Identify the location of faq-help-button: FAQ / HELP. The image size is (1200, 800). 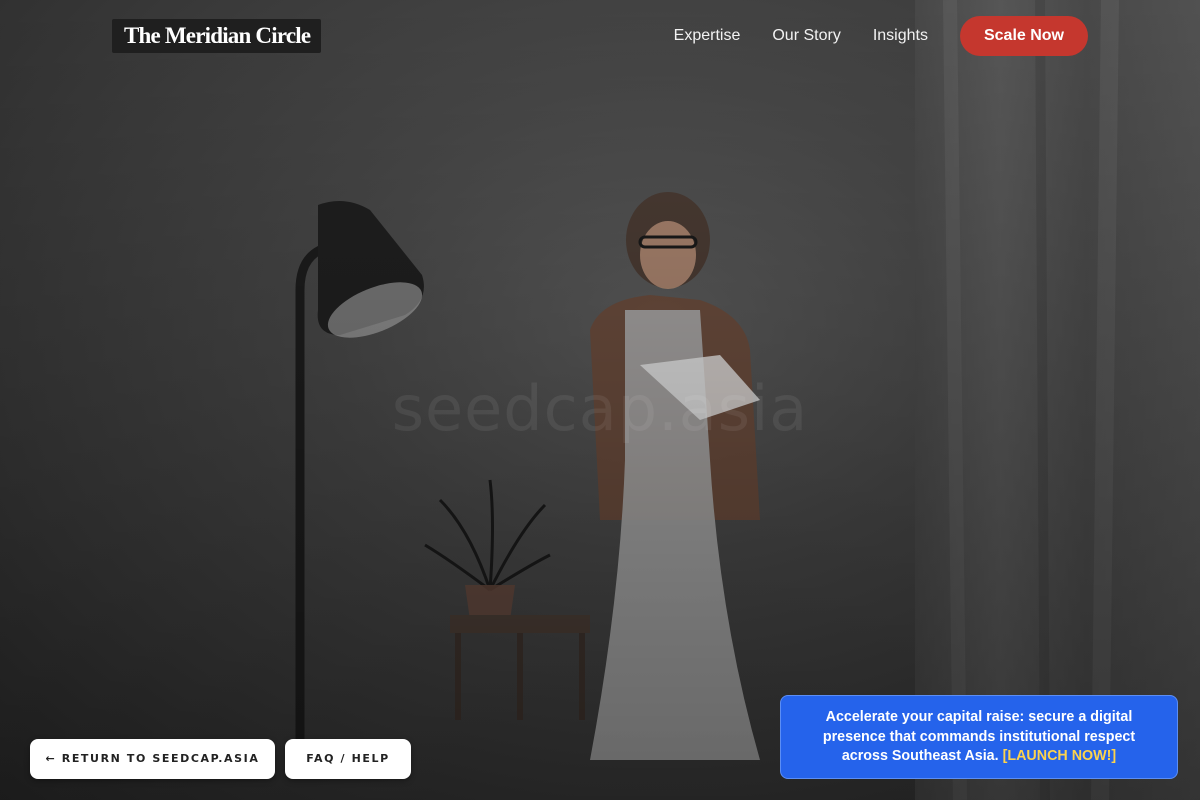
(348, 759).